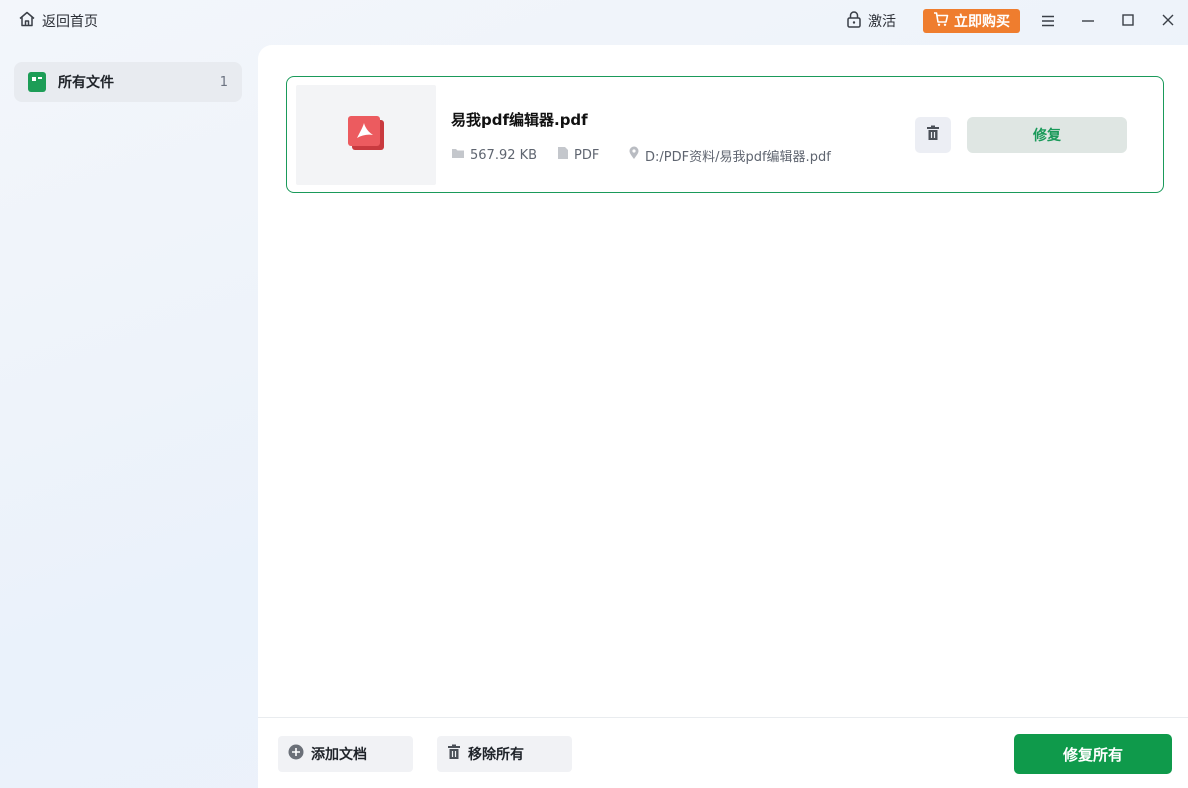 The image size is (1188, 788). I want to click on remove-all-button: 移除所有, so click(504, 754).